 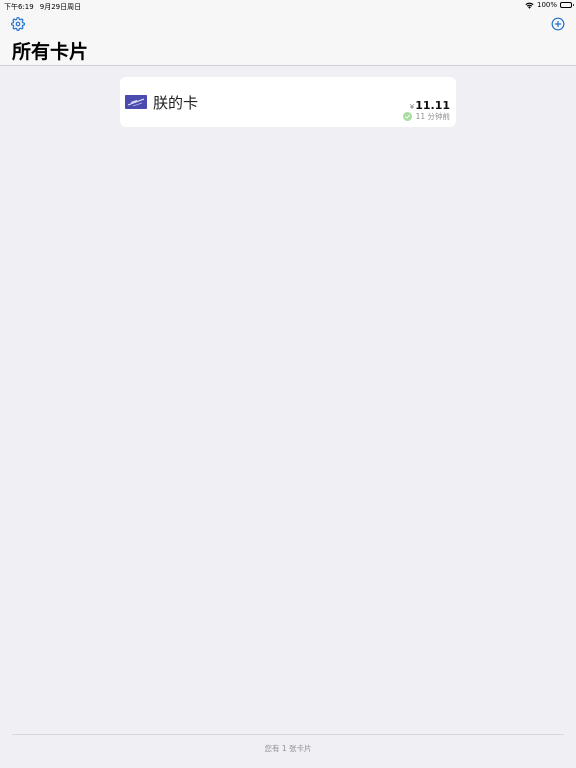 I want to click on currency-symbol: ¥, so click(x=412, y=107).